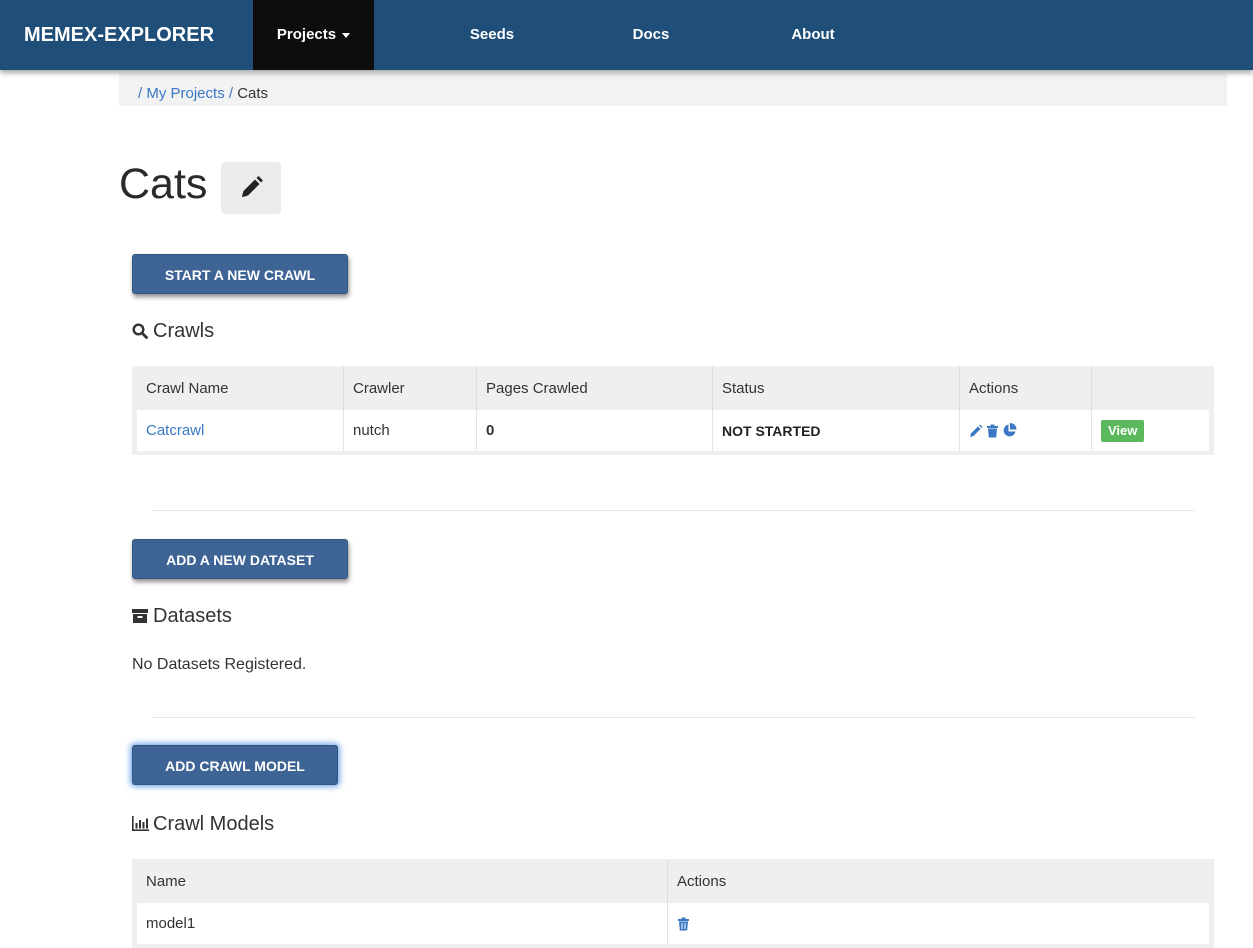  Describe the element at coordinates (938, 923) in the screenshot. I see `model-actions-cell` at that location.